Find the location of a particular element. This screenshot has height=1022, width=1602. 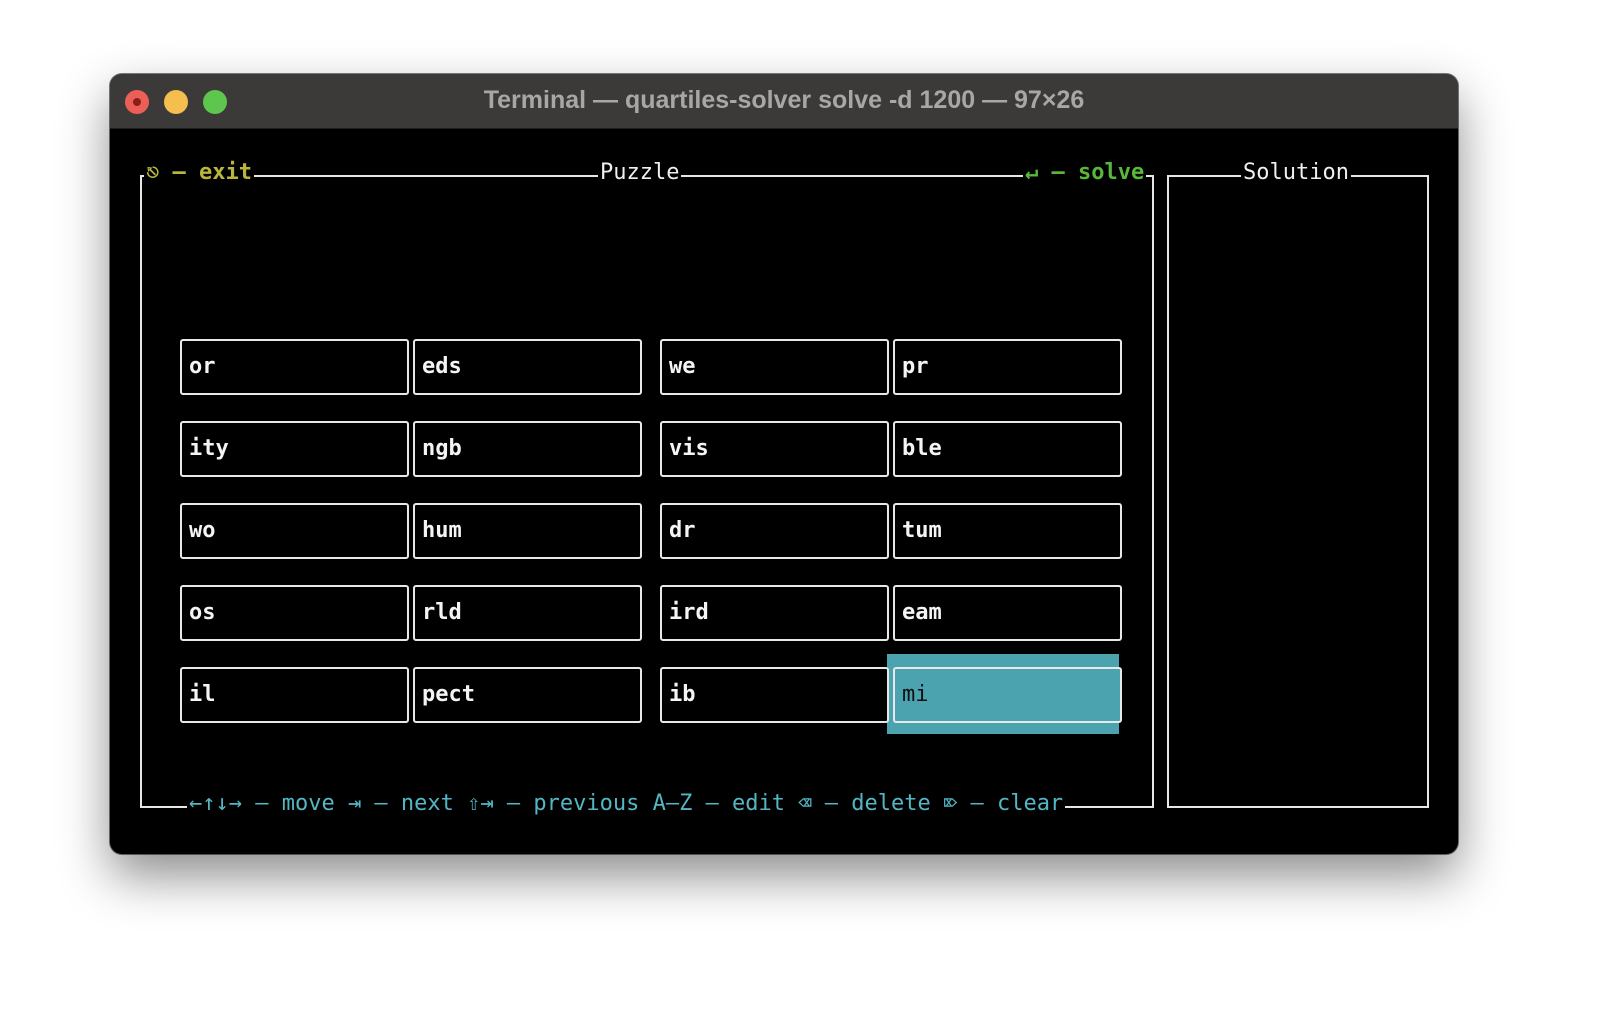

tile-text: il is located at coordinates (202, 694).